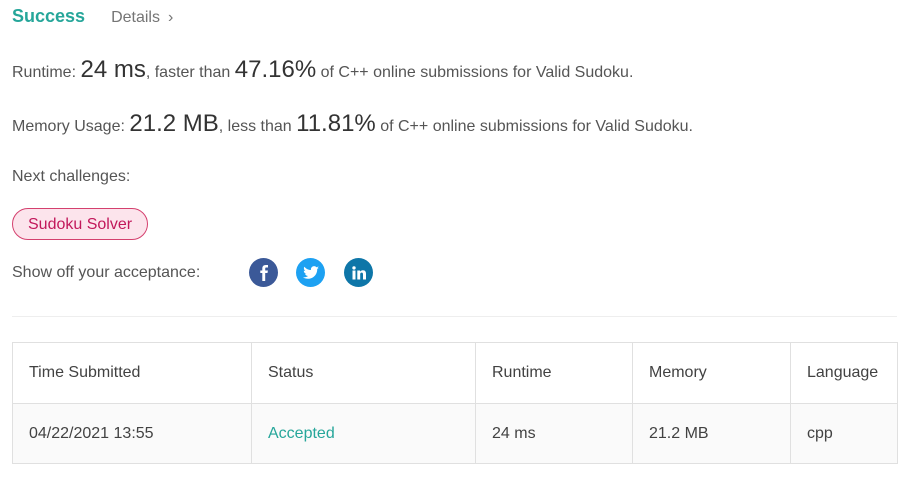 This screenshot has height=495, width=913. What do you see at coordinates (46, 72) in the screenshot?
I see `runtime-prefix: Runtime:` at bounding box center [46, 72].